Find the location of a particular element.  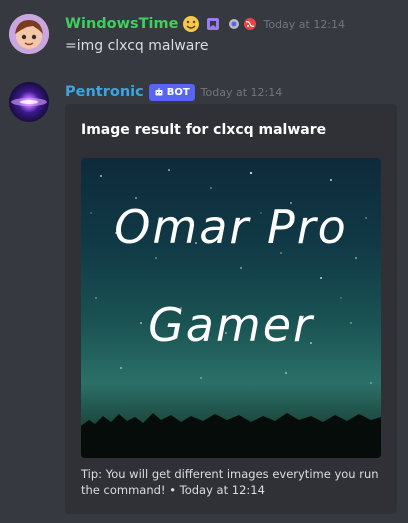

avatar-character-icon is located at coordinates (29, 34).